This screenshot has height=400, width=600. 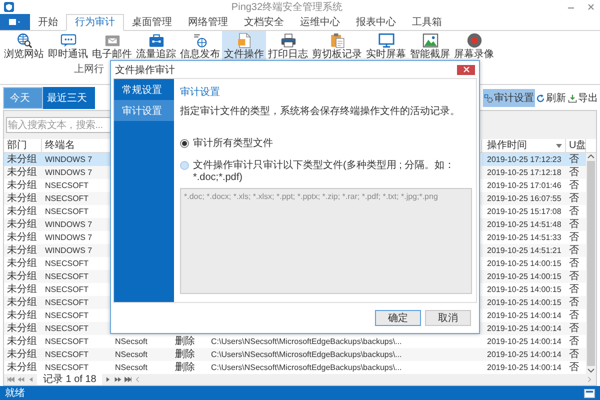 What do you see at coordinates (156, 40) in the screenshot?
I see `briefcase-icon` at bounding box center [156, 40].